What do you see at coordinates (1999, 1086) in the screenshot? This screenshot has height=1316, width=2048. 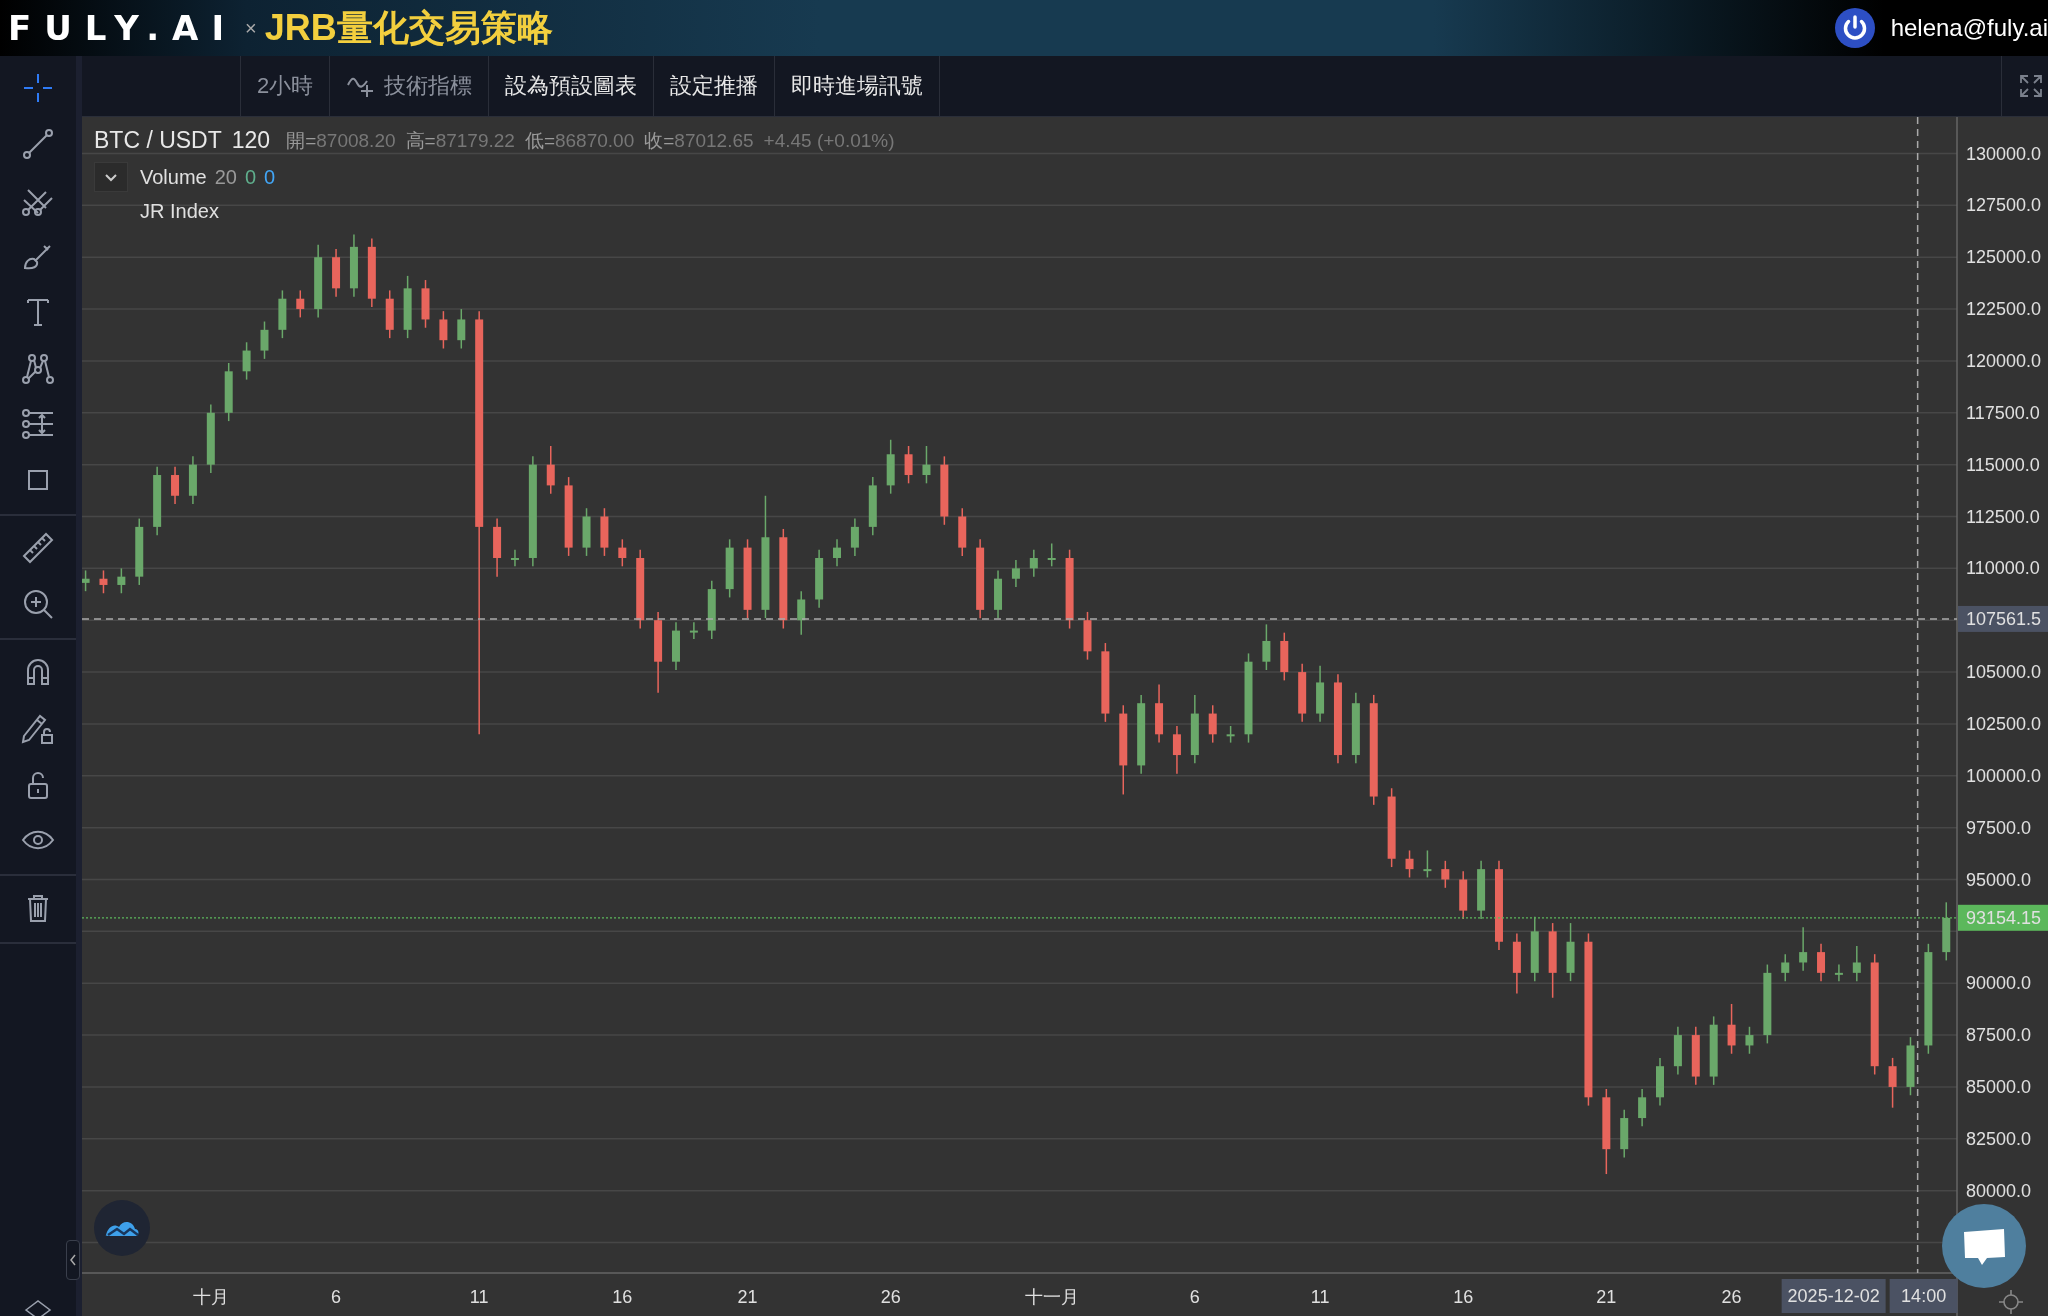 I see `price-label: 85000.0` at bounding box center [1999, 1086].